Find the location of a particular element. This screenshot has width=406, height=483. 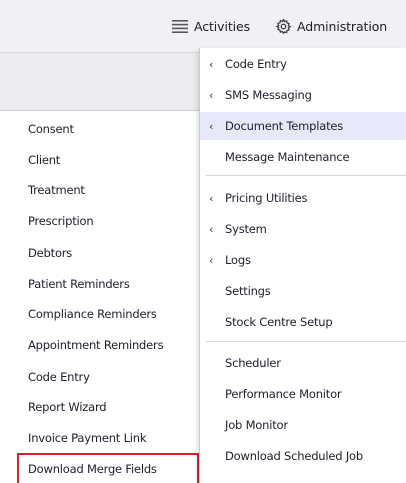

dropdown-item-stock-centre-setup: Stock Centre Setup is located at coordinates (303, 322).